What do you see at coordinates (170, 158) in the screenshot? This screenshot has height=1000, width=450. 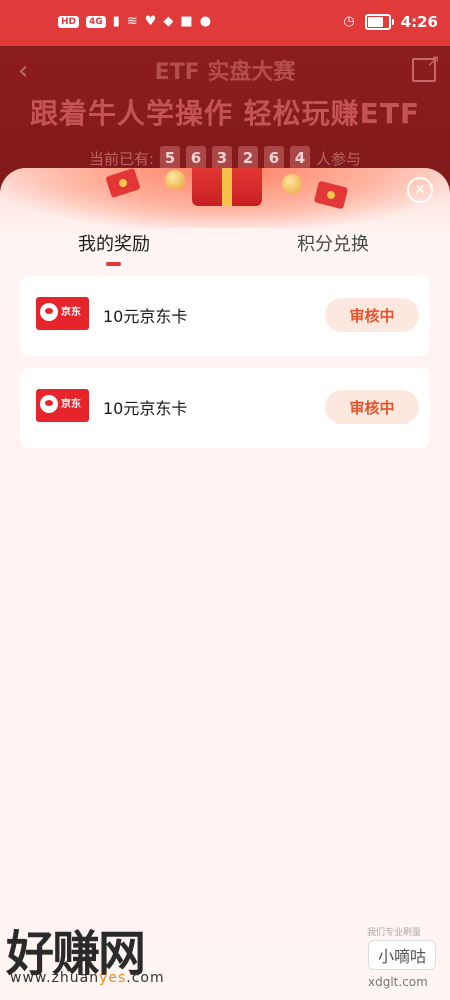 I see `participant-digit: 5` at bounding box center [170, 158].